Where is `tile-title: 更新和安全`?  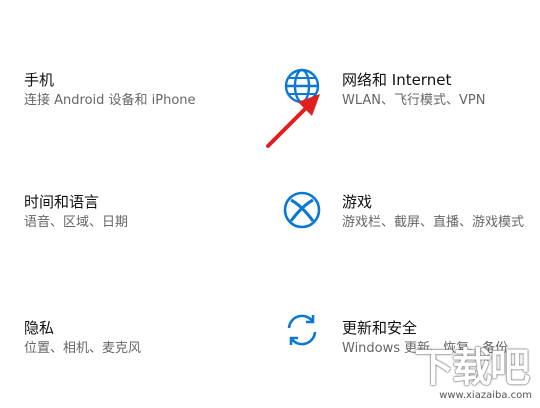 tile-title: 更新和安全 is located at coordinates (380, 328).